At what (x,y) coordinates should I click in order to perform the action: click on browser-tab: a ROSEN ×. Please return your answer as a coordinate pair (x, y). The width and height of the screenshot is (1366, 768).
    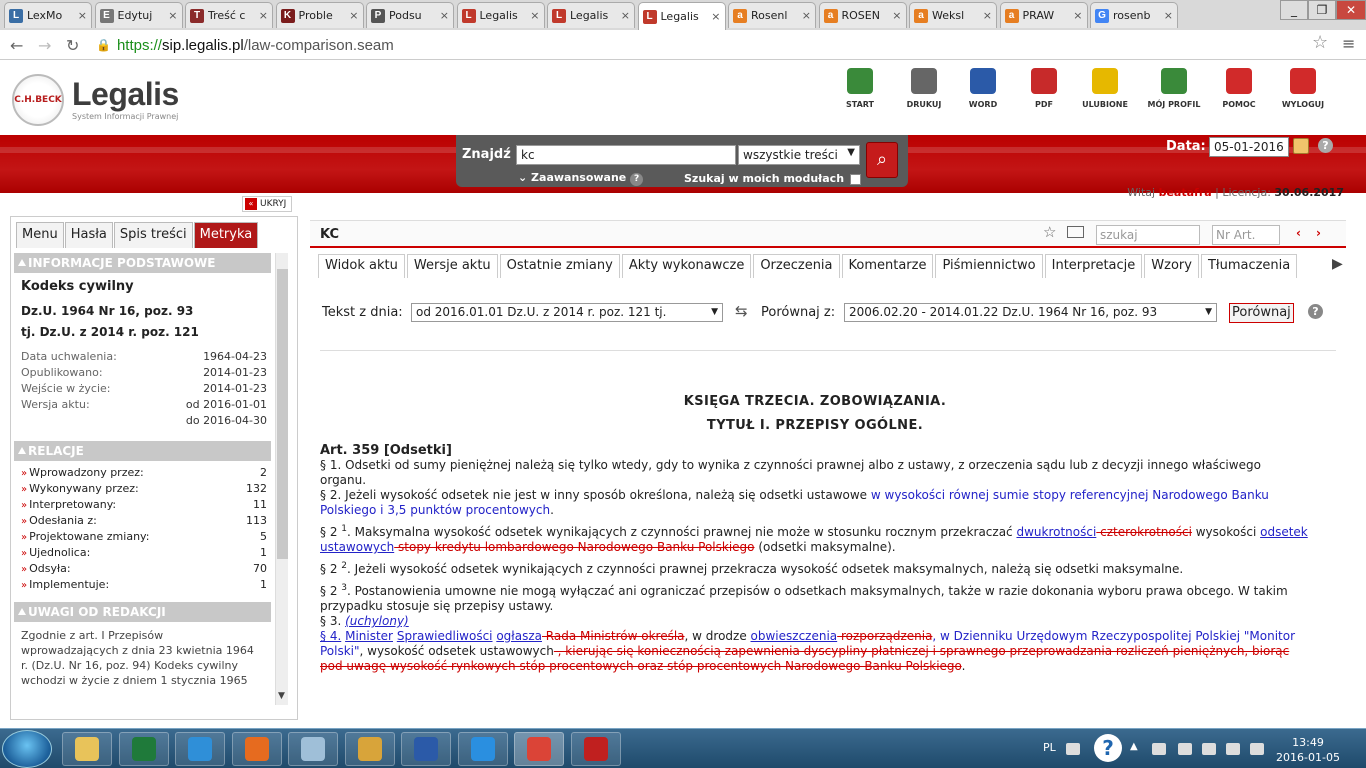
    Looking at the image, I should click on (862, 15).